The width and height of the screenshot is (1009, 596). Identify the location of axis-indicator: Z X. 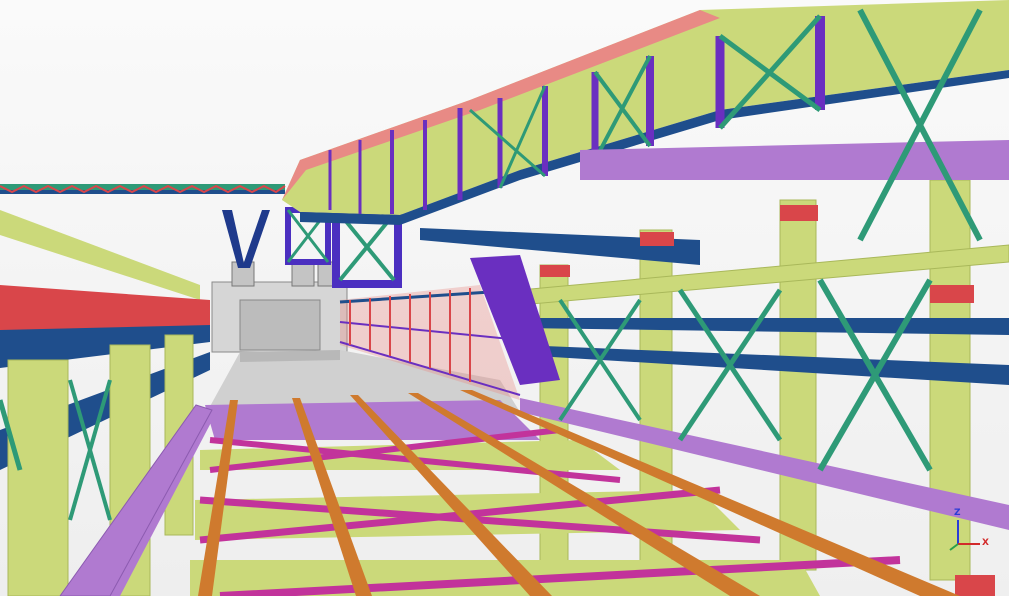
(968, 531).